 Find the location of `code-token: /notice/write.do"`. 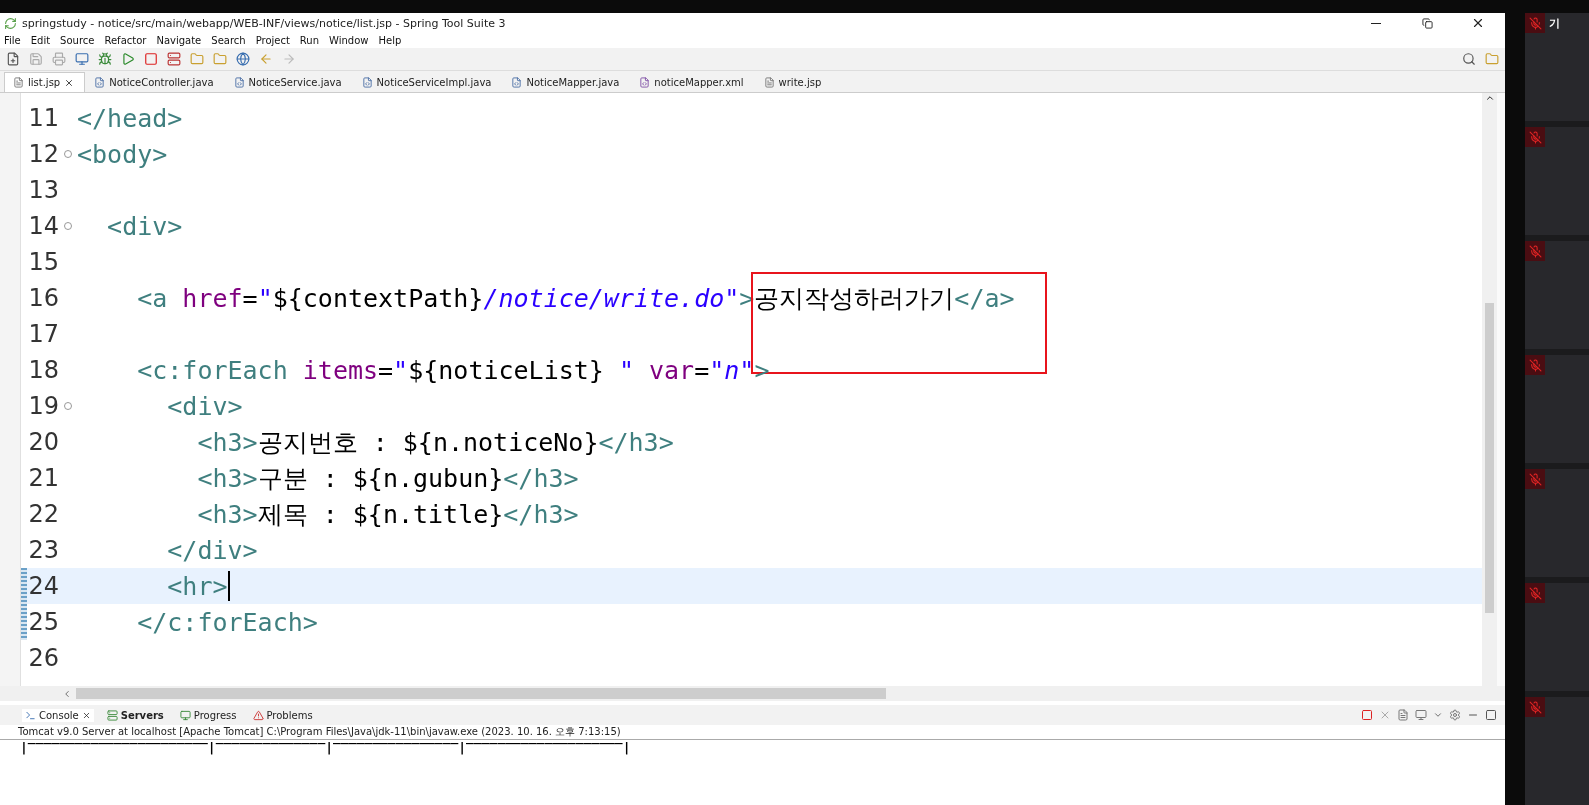

code-token: /notice/write.do" is located at coordinates (611, 298).